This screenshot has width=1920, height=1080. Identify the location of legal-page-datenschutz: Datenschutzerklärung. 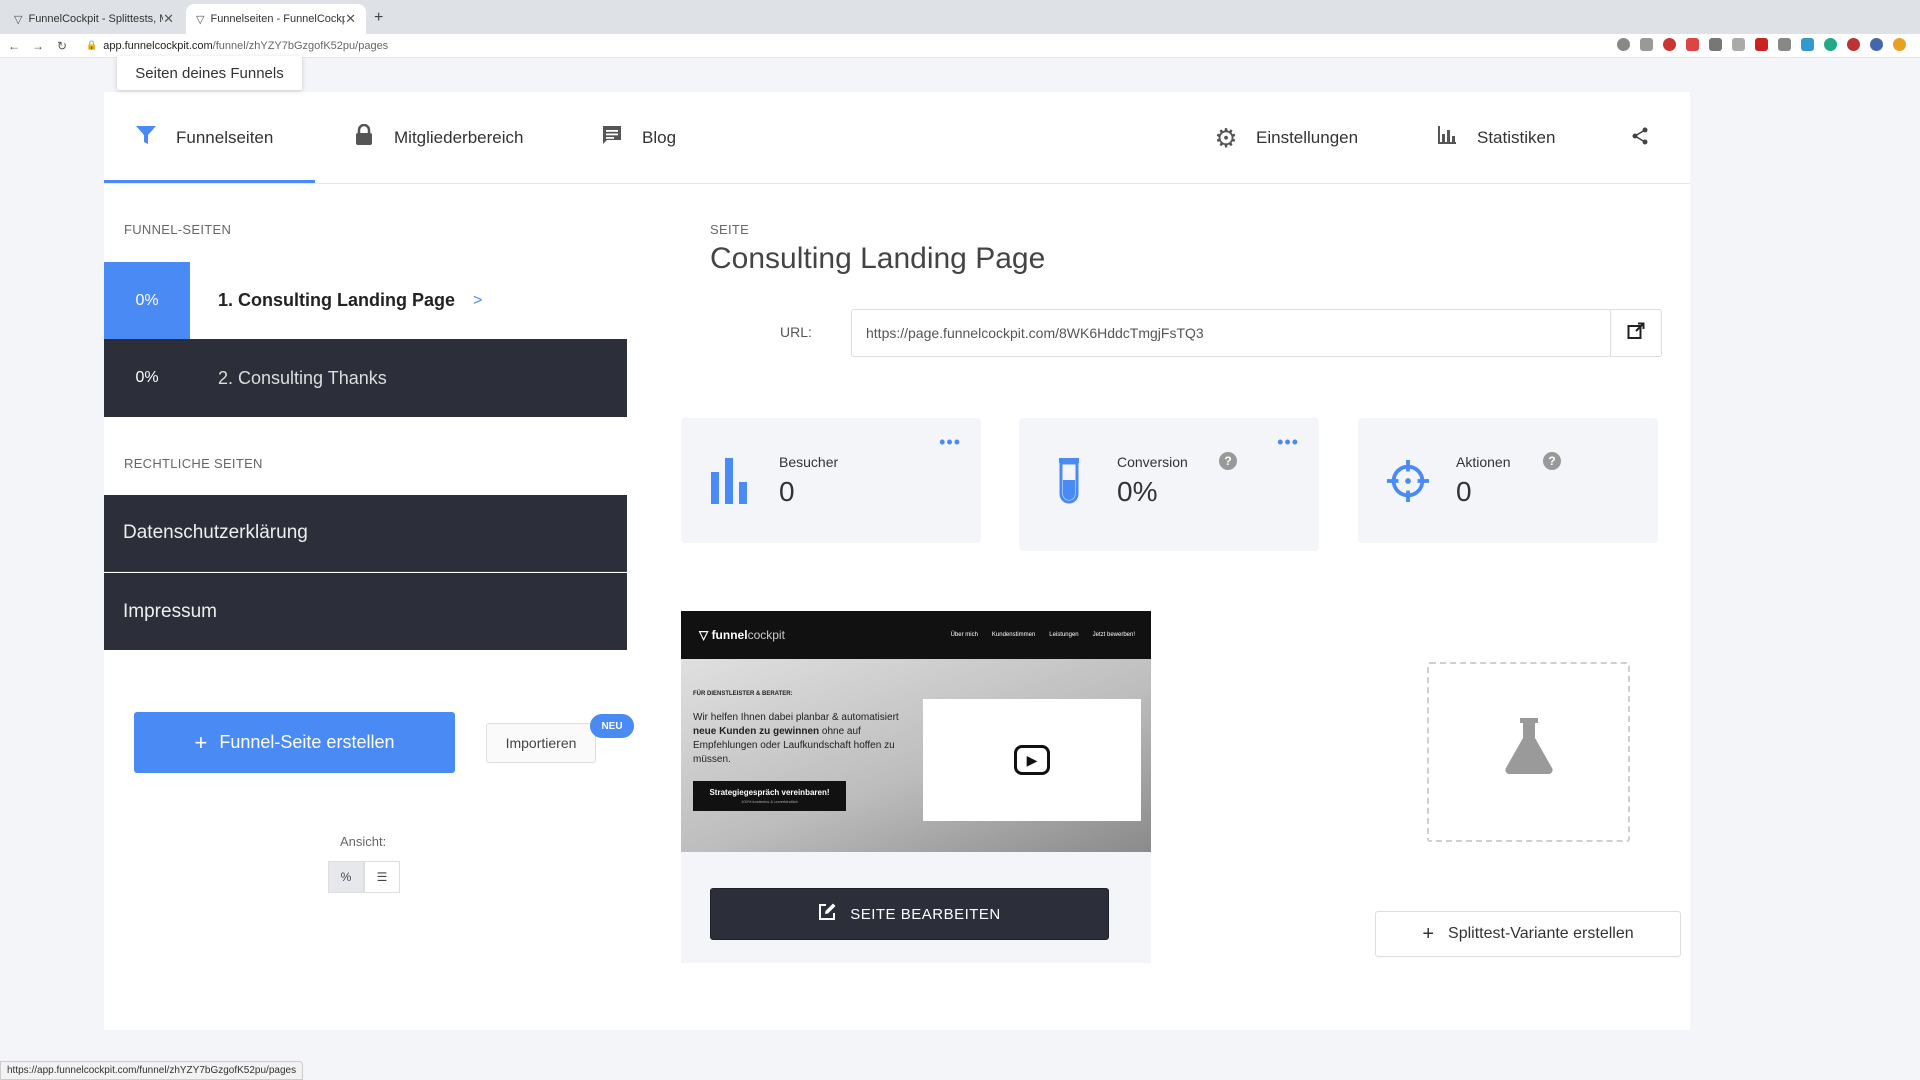
(365, 533).